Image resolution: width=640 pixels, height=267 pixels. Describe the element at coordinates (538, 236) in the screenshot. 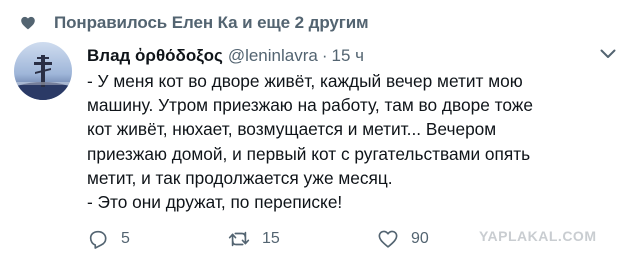

I see `watermark: YAPLAKAL.COM` at that location.